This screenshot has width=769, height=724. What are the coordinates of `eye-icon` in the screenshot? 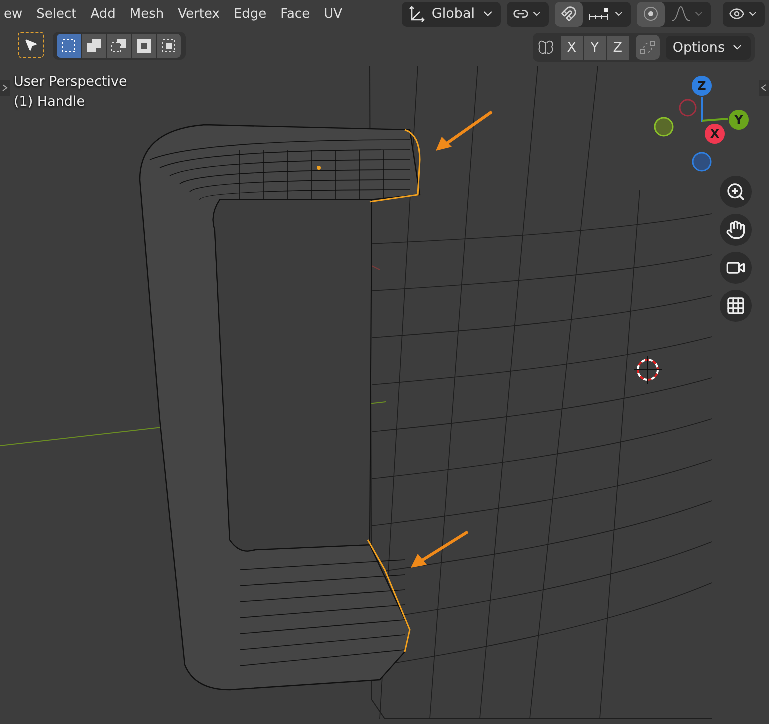 It's located at (737, 14).